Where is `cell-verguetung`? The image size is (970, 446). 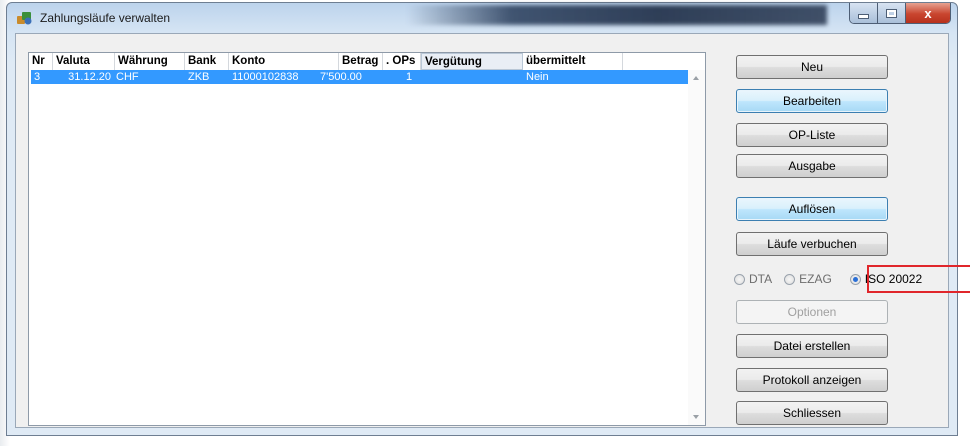 cell-verguetung is located at coordinates (472, 77).